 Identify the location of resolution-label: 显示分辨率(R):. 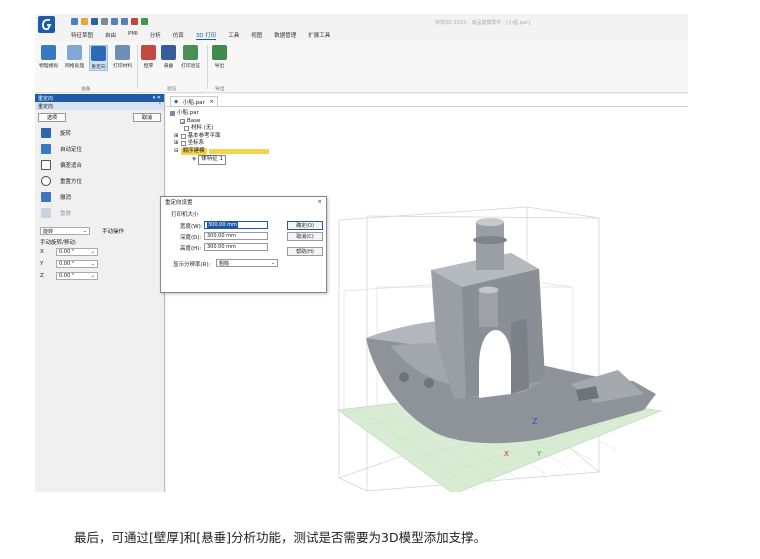
(192, 265).